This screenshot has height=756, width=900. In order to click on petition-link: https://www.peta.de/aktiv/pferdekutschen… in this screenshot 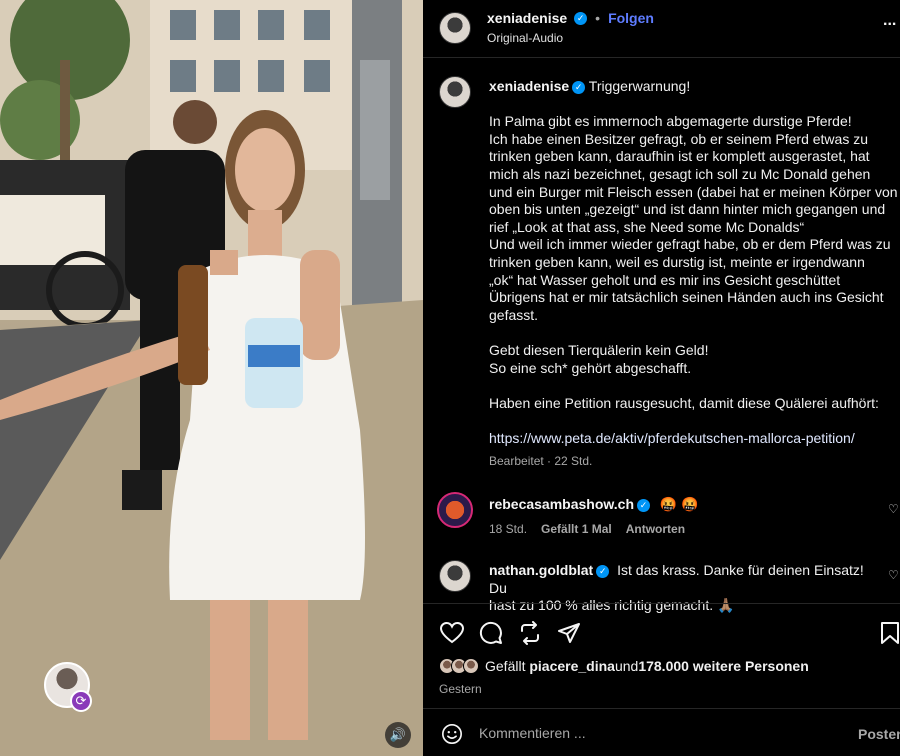, I will do `click(689, 439)`.